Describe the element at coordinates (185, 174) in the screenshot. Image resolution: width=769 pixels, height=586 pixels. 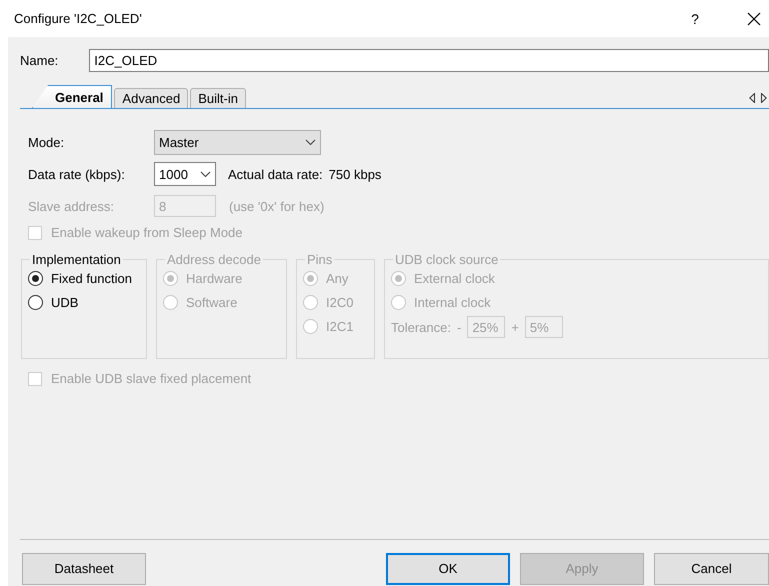
I see `data-rate-combobox: 1000` at that location.